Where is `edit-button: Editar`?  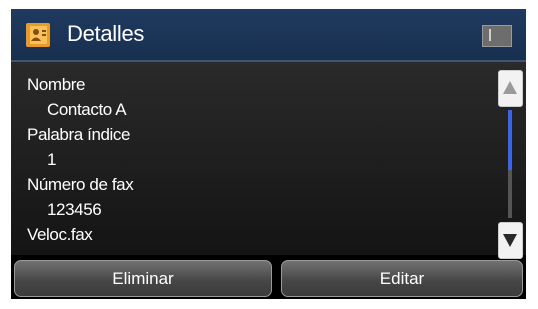 edit-button: Editar is located at coordinates (402, 278).